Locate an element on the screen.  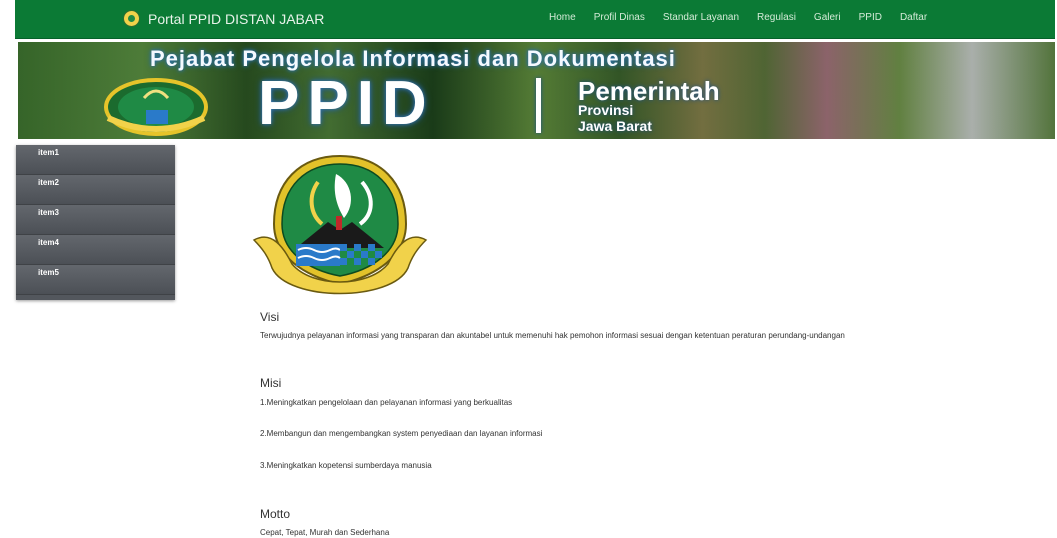
sidebar-menu: item1 item2 item3 item4 item5 is located at coordinates (95, 222).